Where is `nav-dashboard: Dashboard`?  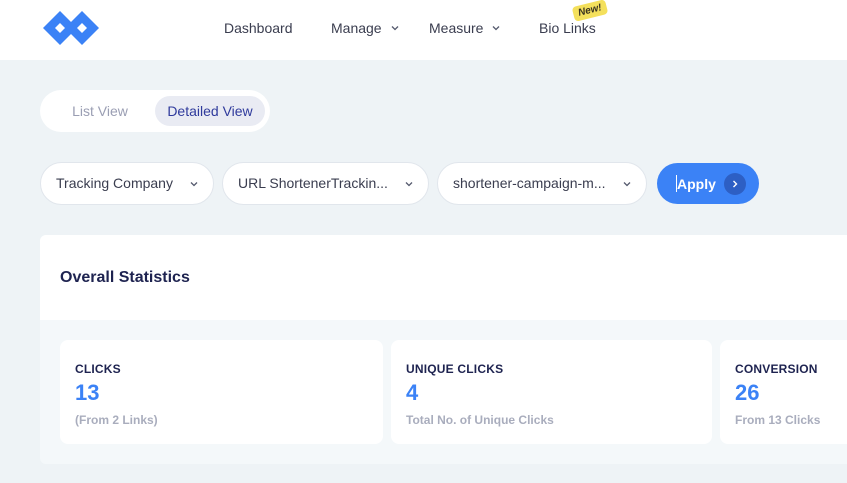
nav-dashboard: Dashboard is located at coordinates (258, 28).